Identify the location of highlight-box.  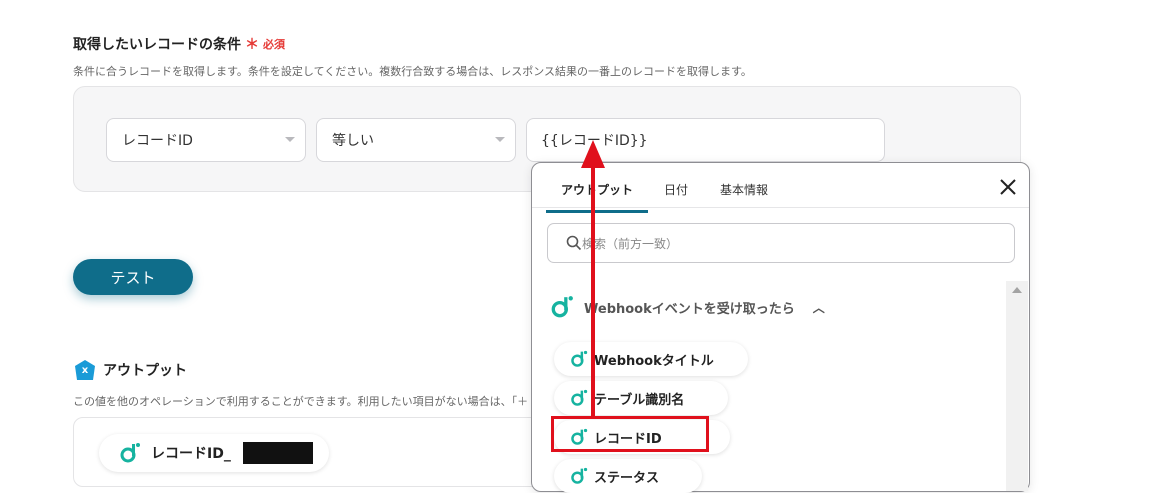
(630, 434).